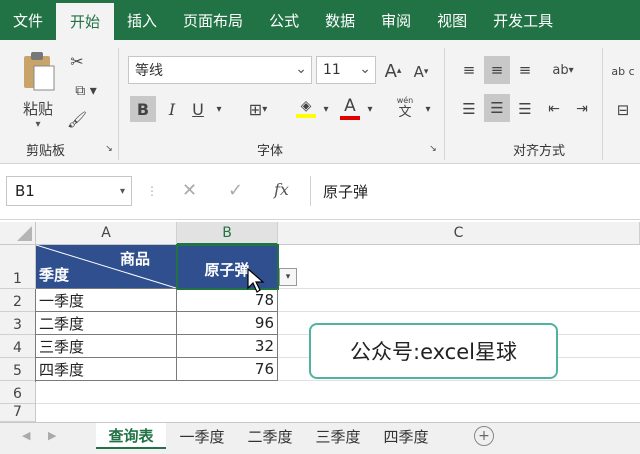 The image size is (640, 454). What do you see at coordinates (350, 108) in the screenshot?
I see `font-color-button: A` at bounding box center [350, 108].